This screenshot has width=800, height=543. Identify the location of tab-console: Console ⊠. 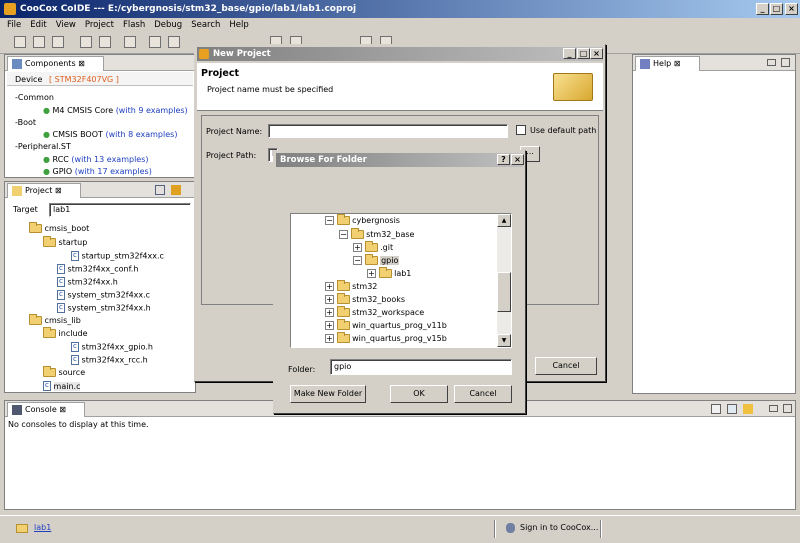
(46, 409).